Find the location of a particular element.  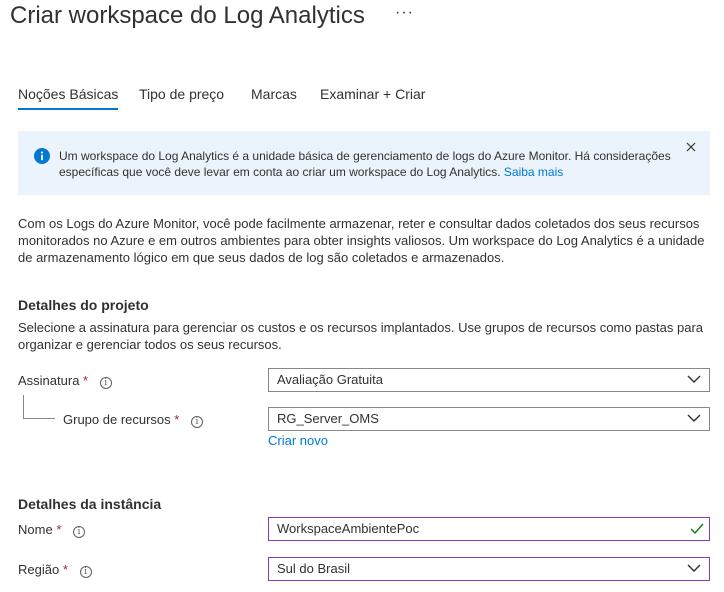

more-options-button: ··· is located at coordinates (404, 13).